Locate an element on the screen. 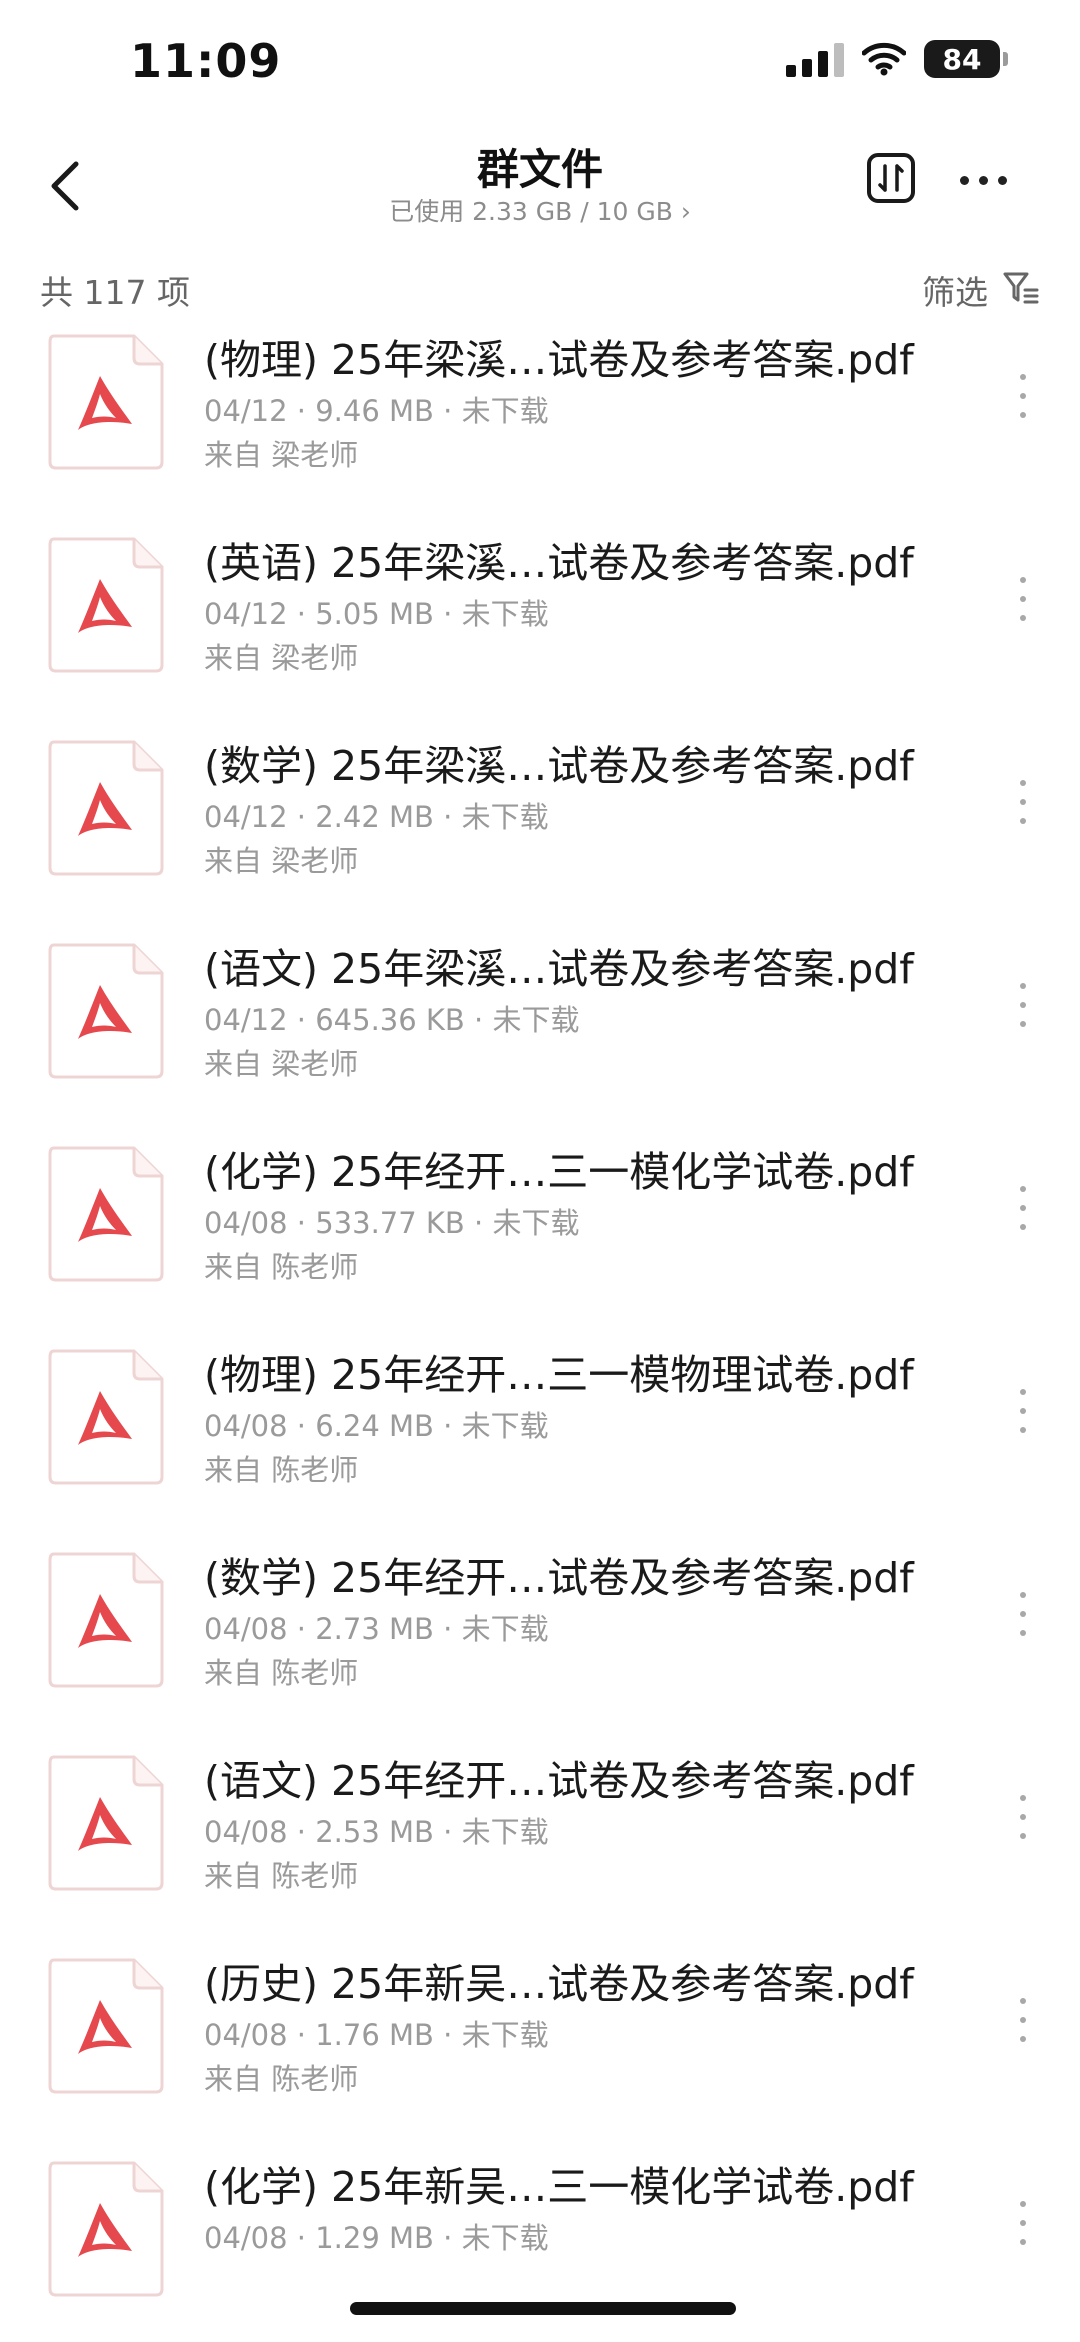 The width and height of the screenshot is (1080, 2342). file-name: (物理) 25年经开…三一模物理试卷.pdf is located at coordinates (559, 1375).